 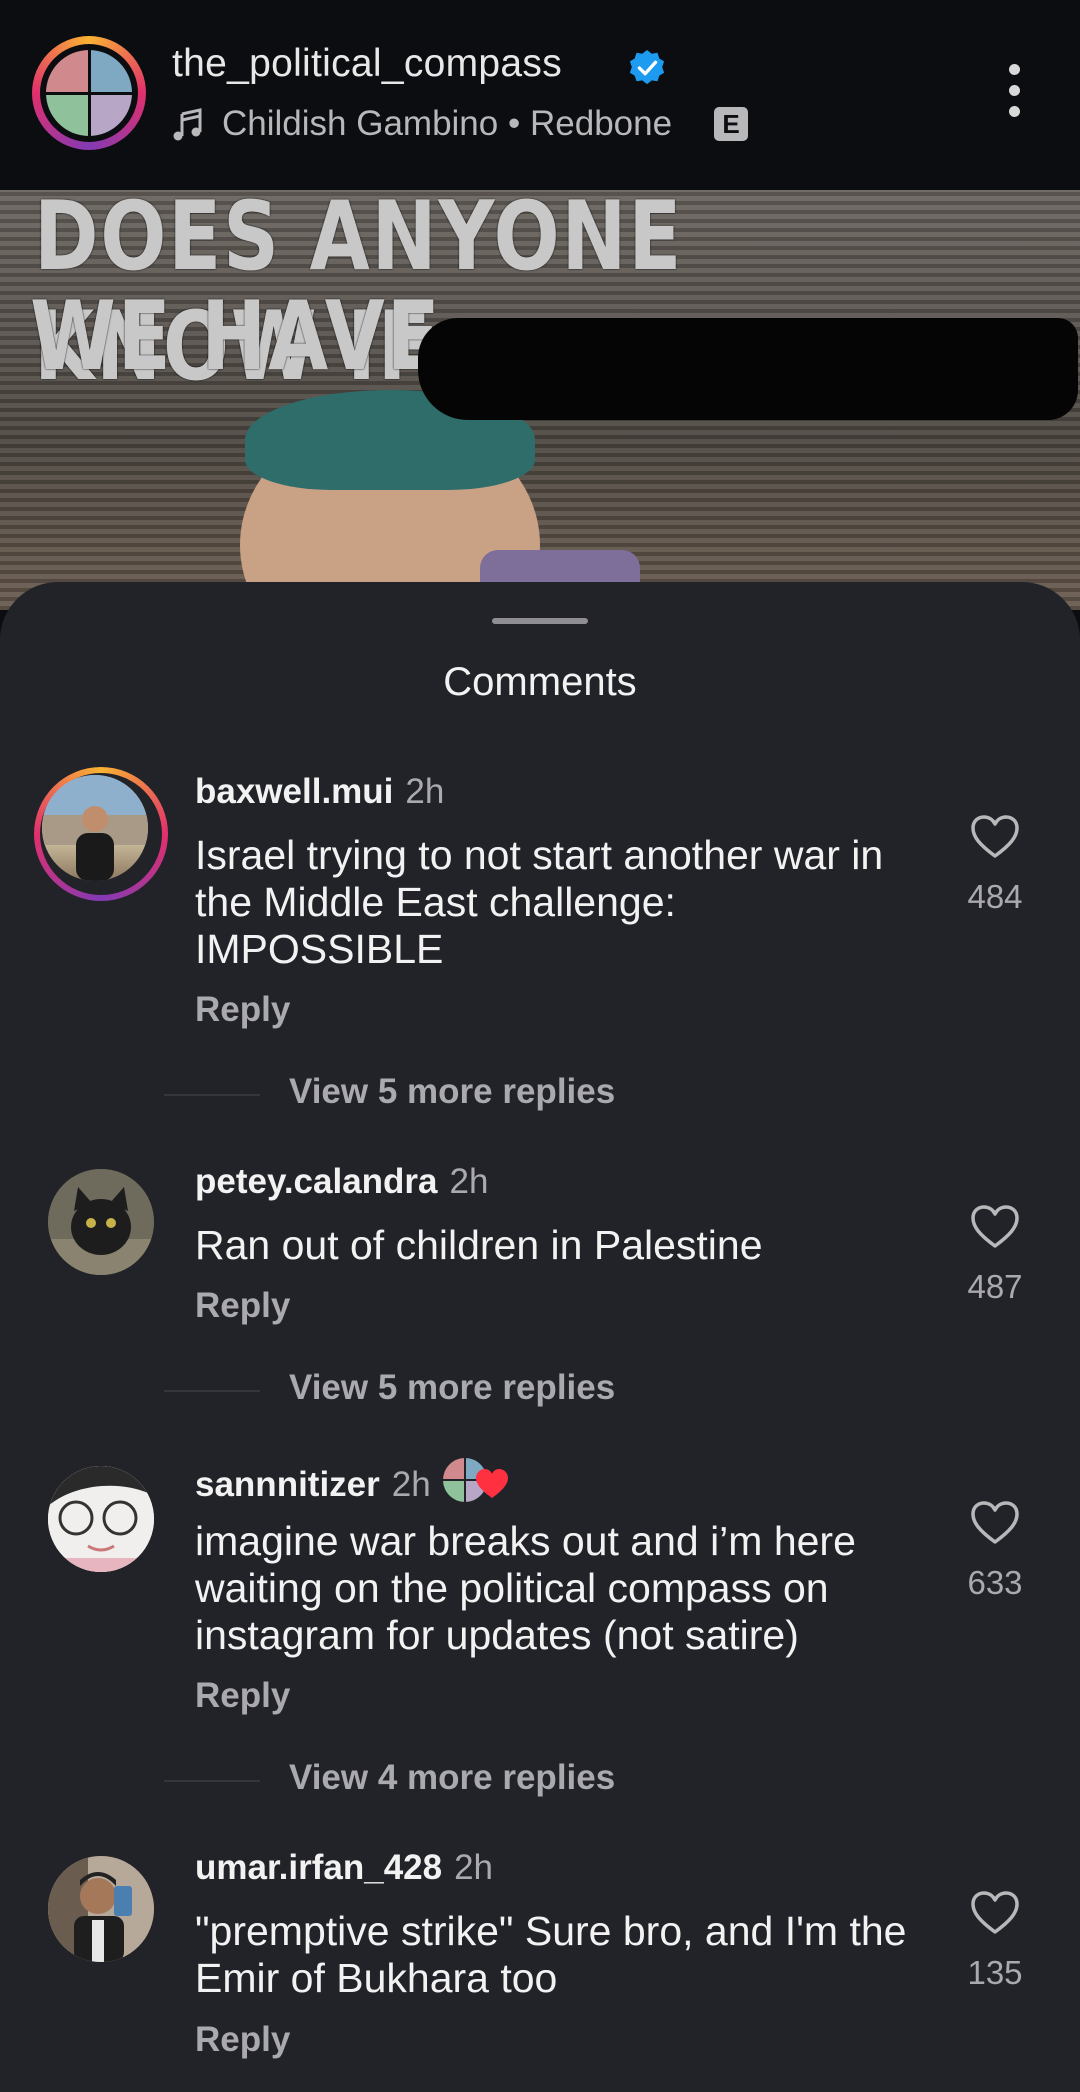 I want to click on sheet-title: Comments, so click(x=540, y=682).